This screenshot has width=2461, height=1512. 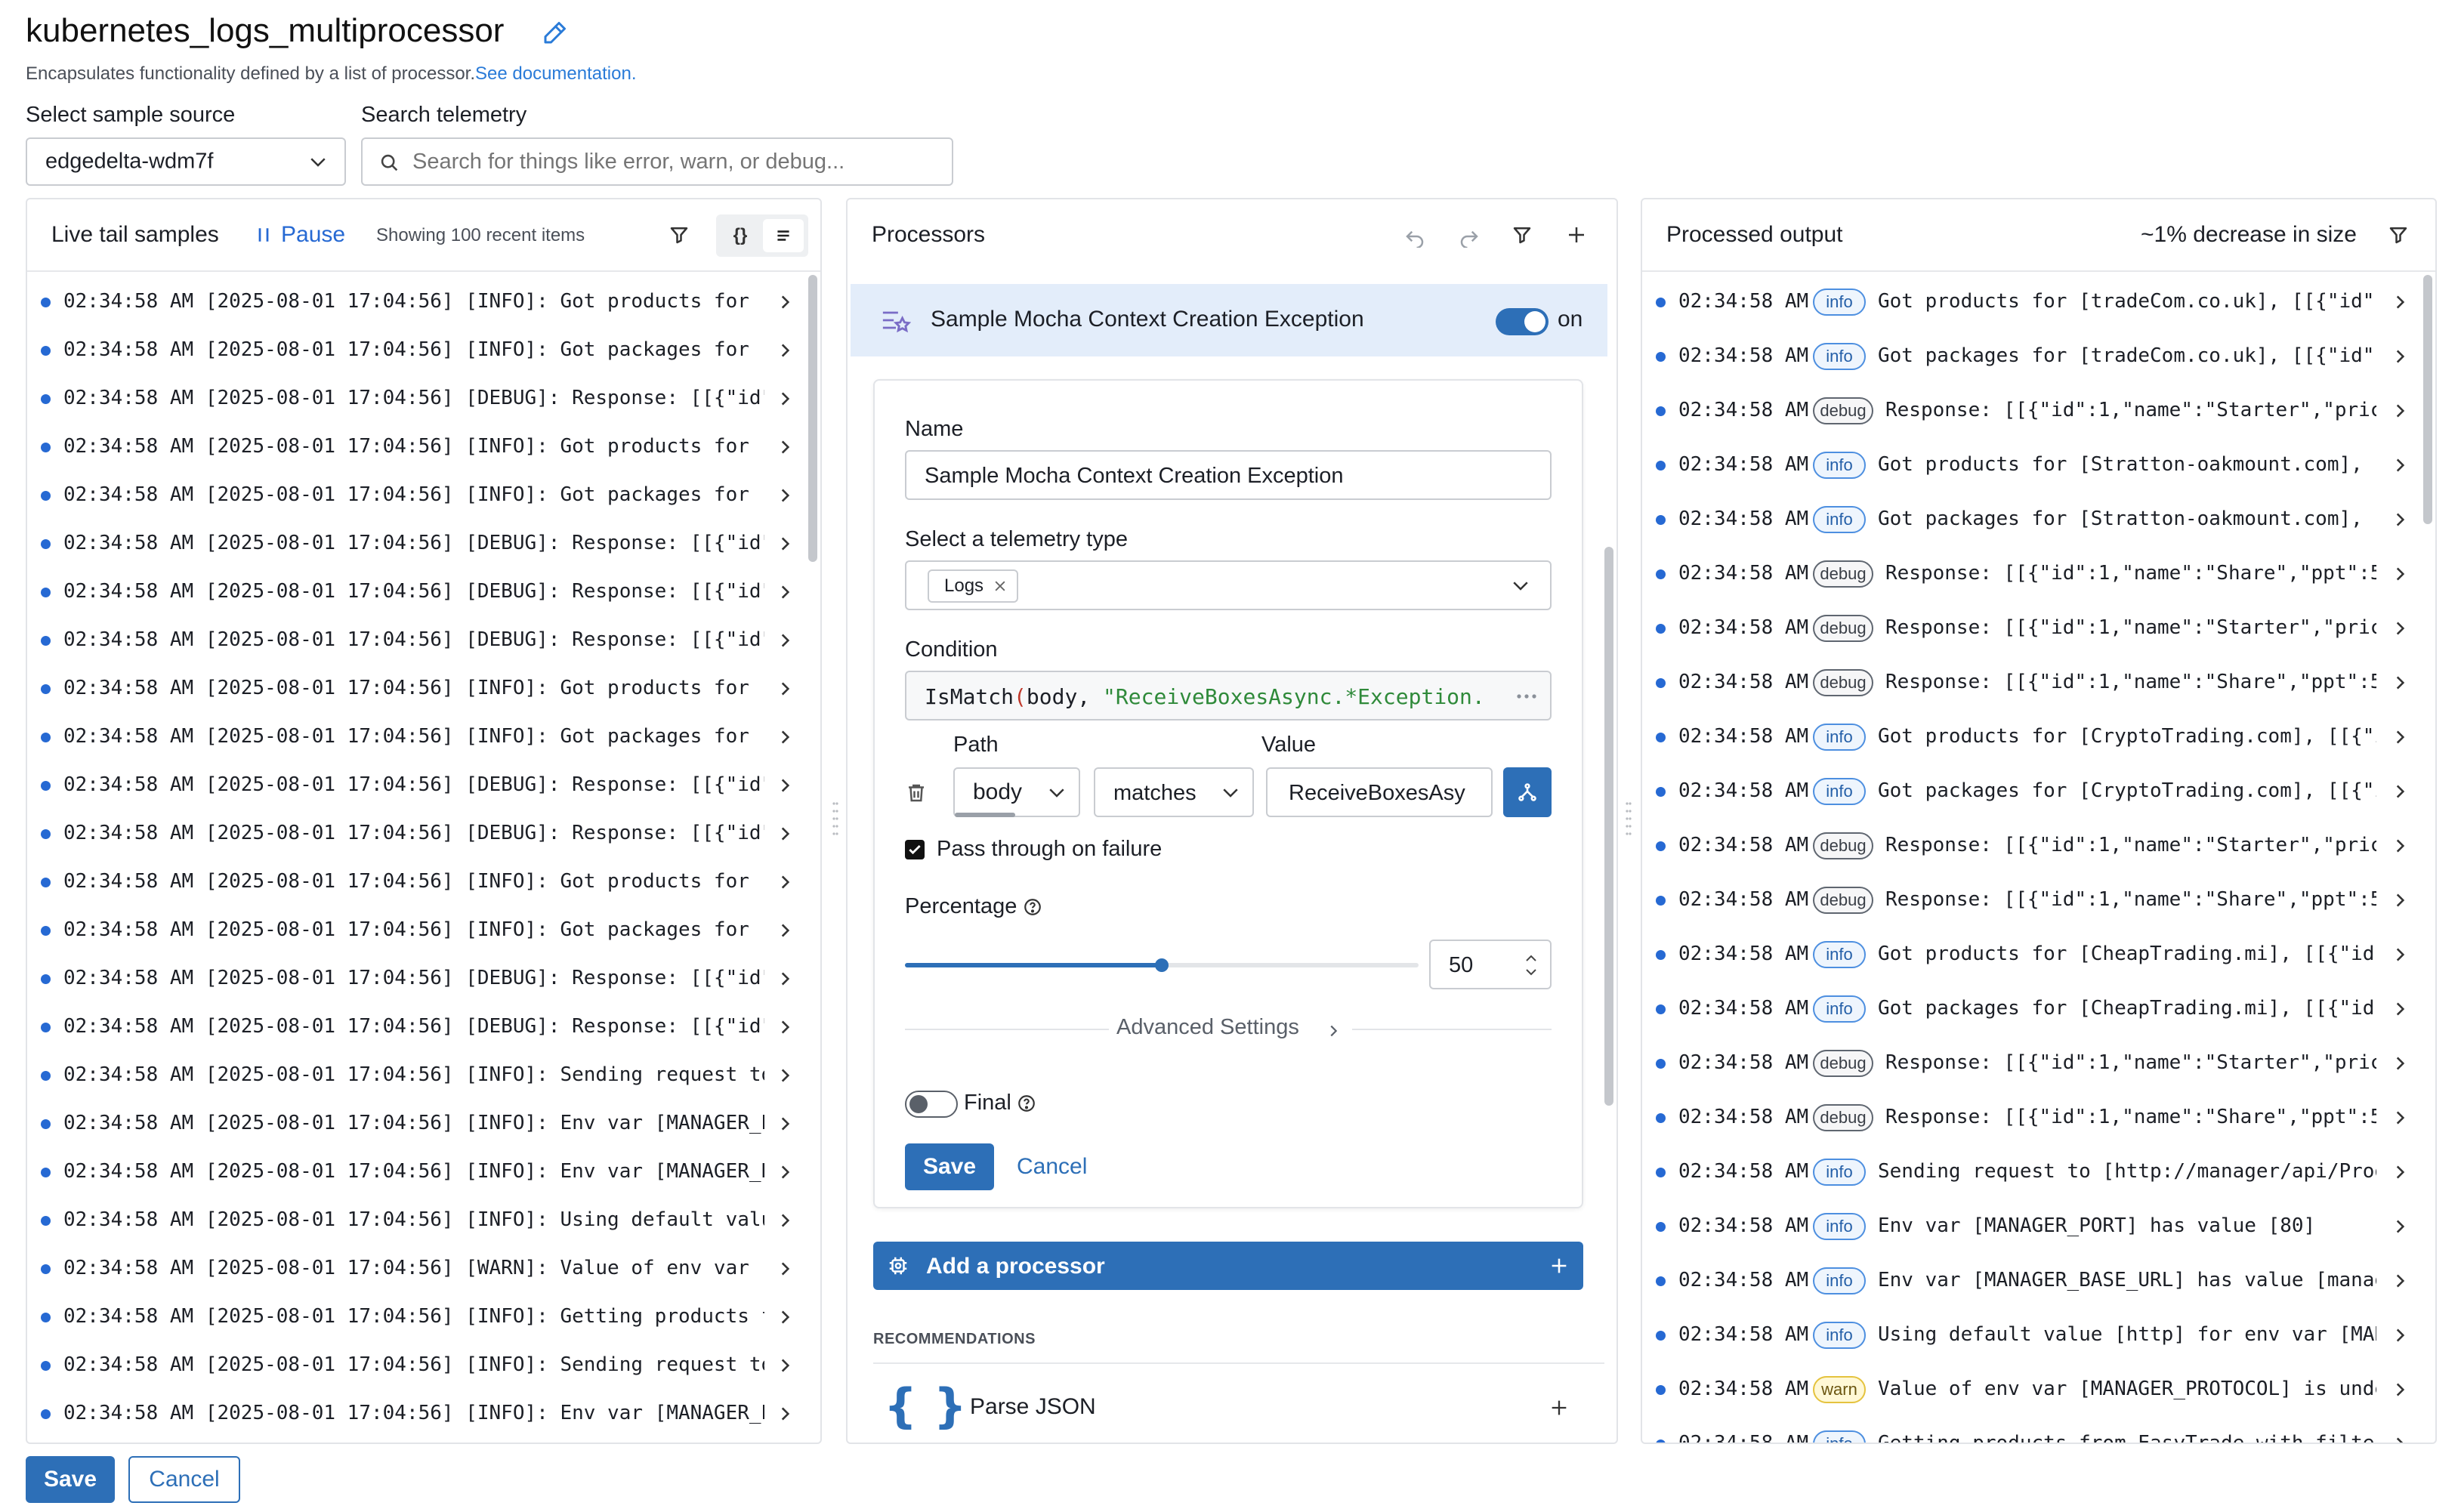 What do you see at coordinates (835, 821) in the screenshot?
I see `resize-handle-left` at bounding box center [835, 821].